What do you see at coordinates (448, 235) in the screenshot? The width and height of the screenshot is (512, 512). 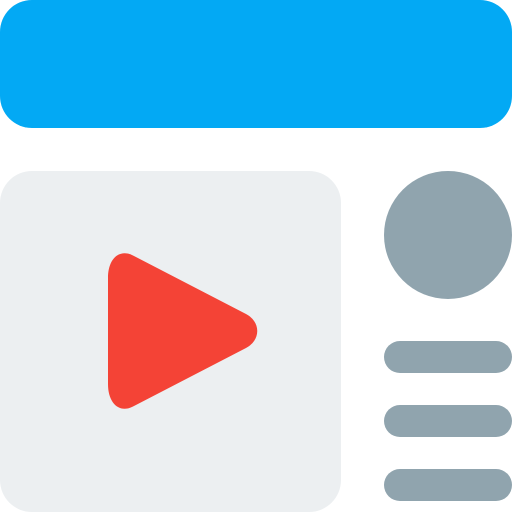 I see `avatar` at bounding box center [448, 235].